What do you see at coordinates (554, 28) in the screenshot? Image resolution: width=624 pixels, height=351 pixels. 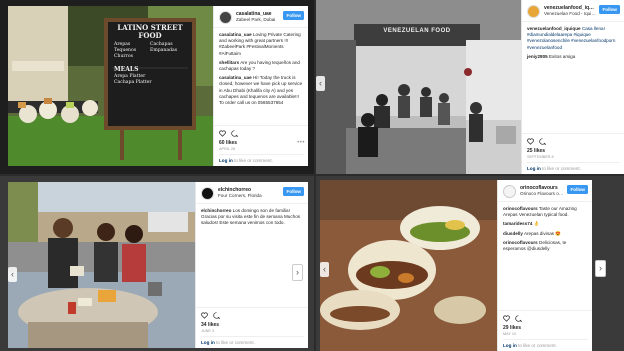 I see `comment-user: venezuelanfood_iquique` at bounding box center [554, 28].